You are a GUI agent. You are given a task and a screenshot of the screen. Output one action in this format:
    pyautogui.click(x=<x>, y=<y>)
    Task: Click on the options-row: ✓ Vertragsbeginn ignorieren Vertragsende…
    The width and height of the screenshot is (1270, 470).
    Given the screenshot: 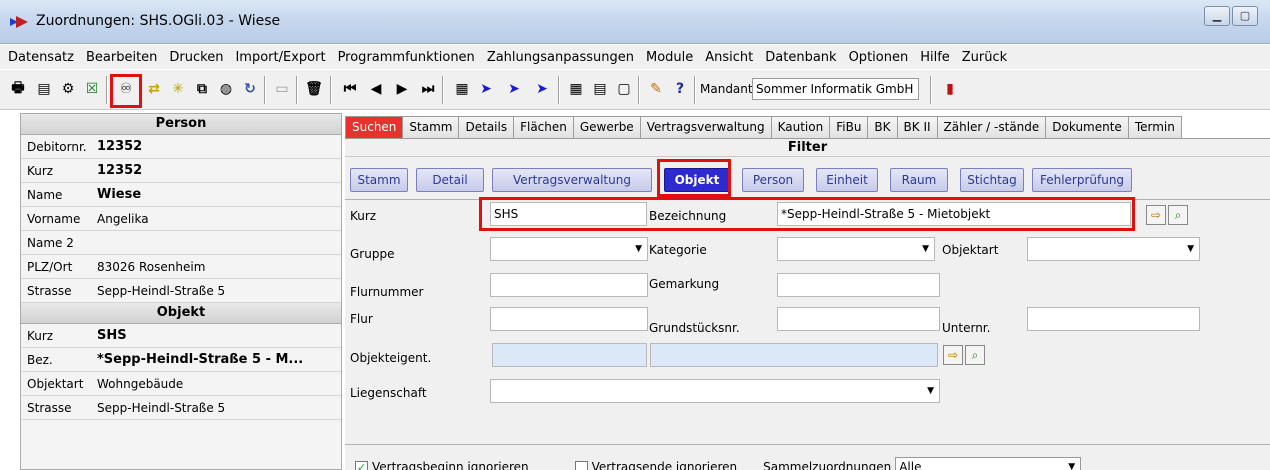 What is the action you would take?
    pyautogui.click(x=718, y=463)
    